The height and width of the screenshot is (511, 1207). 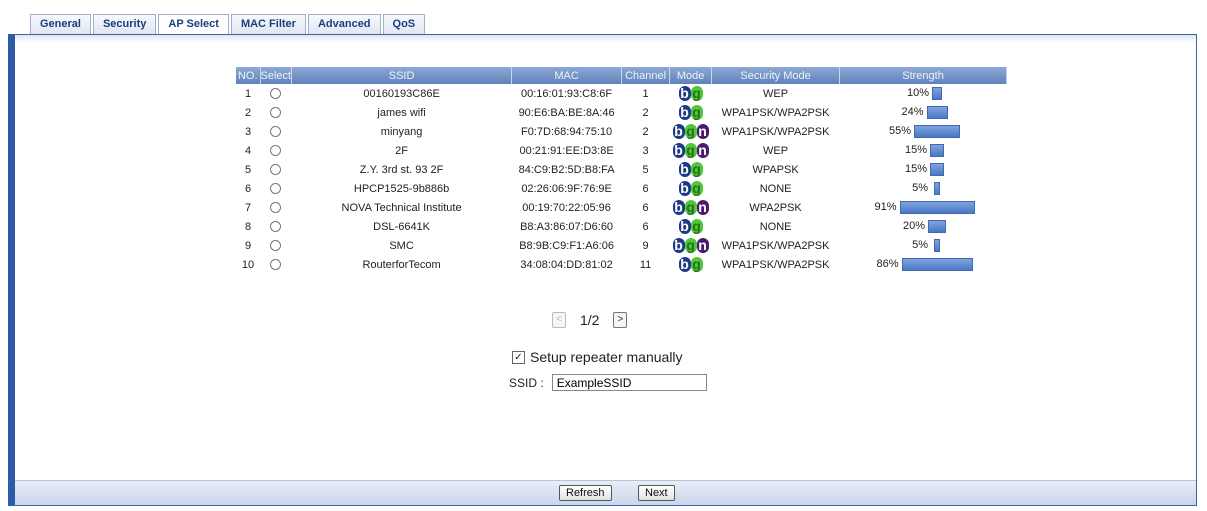 What do you see at coordinates (621, 226) in the screenshot?
I see `table-row: 8 DSL-6641K B8:A3:86:07:D6:60 6 b g NONE 20%` at bounding box center [621, 226].